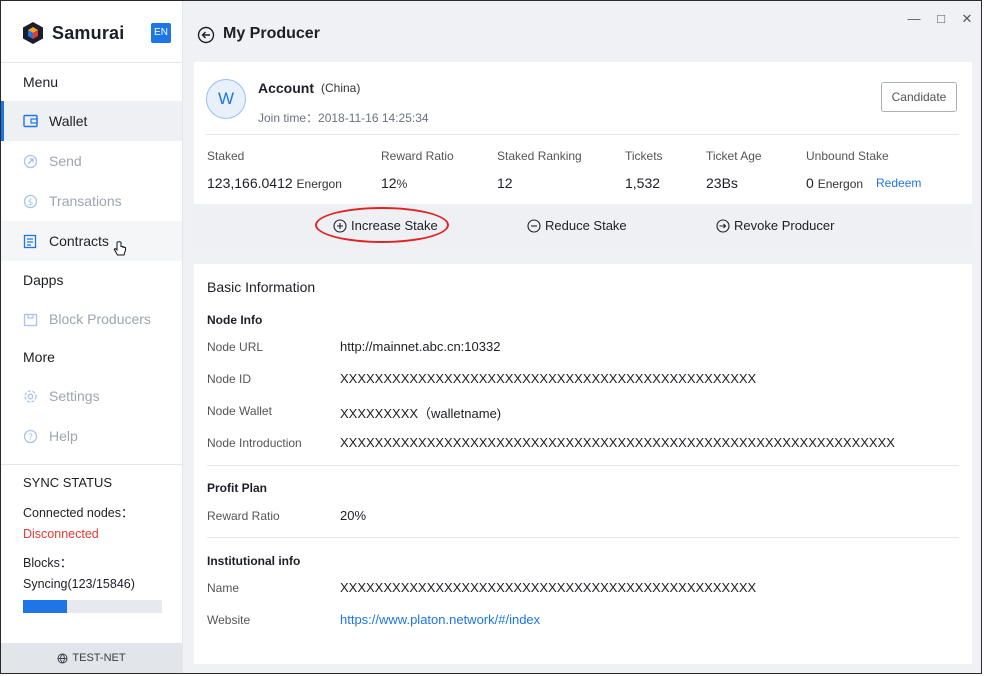  I want to click on menu-section-label: Menu, so click(41, 82).